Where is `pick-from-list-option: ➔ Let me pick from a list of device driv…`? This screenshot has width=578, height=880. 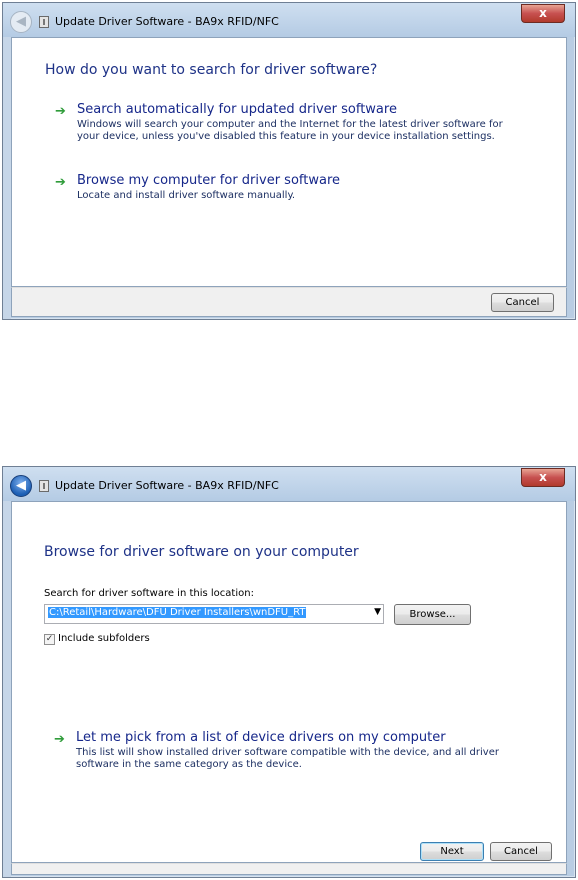
pick-from-list-option: ➔ Let me pick from a list of device driv… is located at coordinates (289, 755).